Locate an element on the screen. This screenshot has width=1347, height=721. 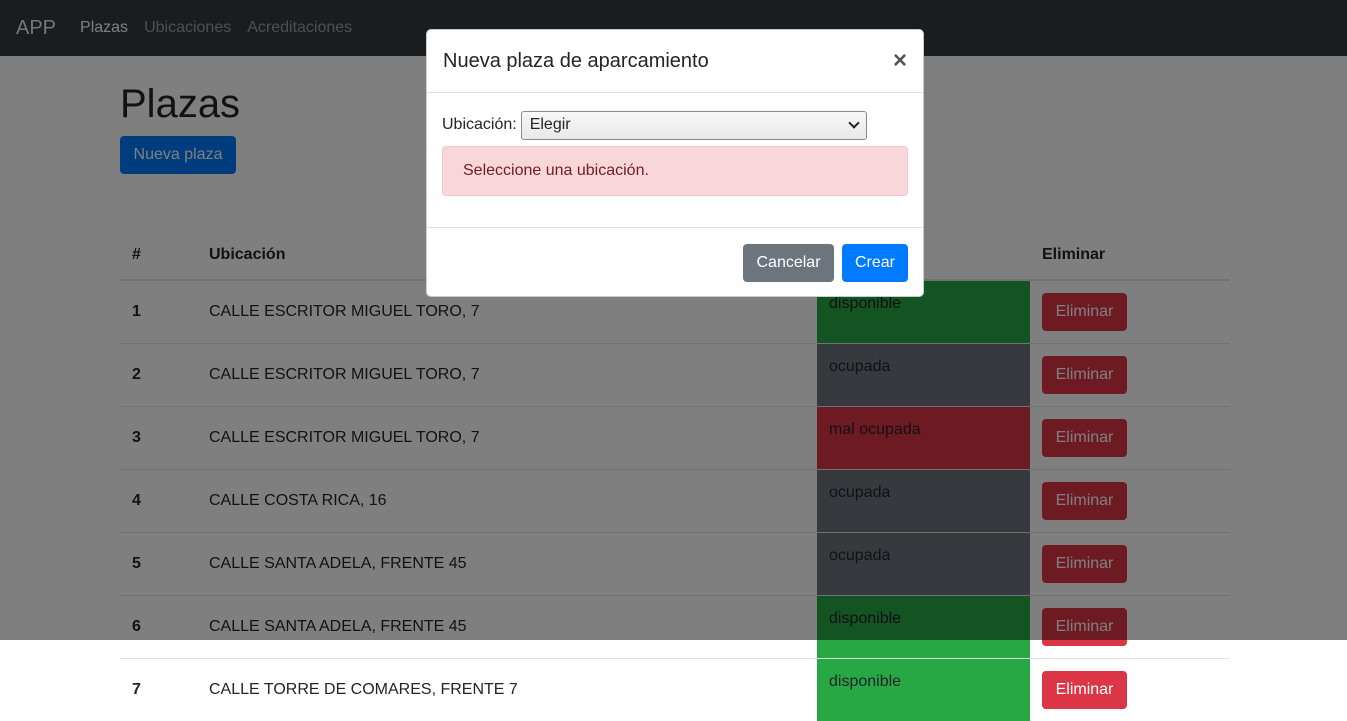
row-actions: Eliminar is located at coordinates (1130, 689).